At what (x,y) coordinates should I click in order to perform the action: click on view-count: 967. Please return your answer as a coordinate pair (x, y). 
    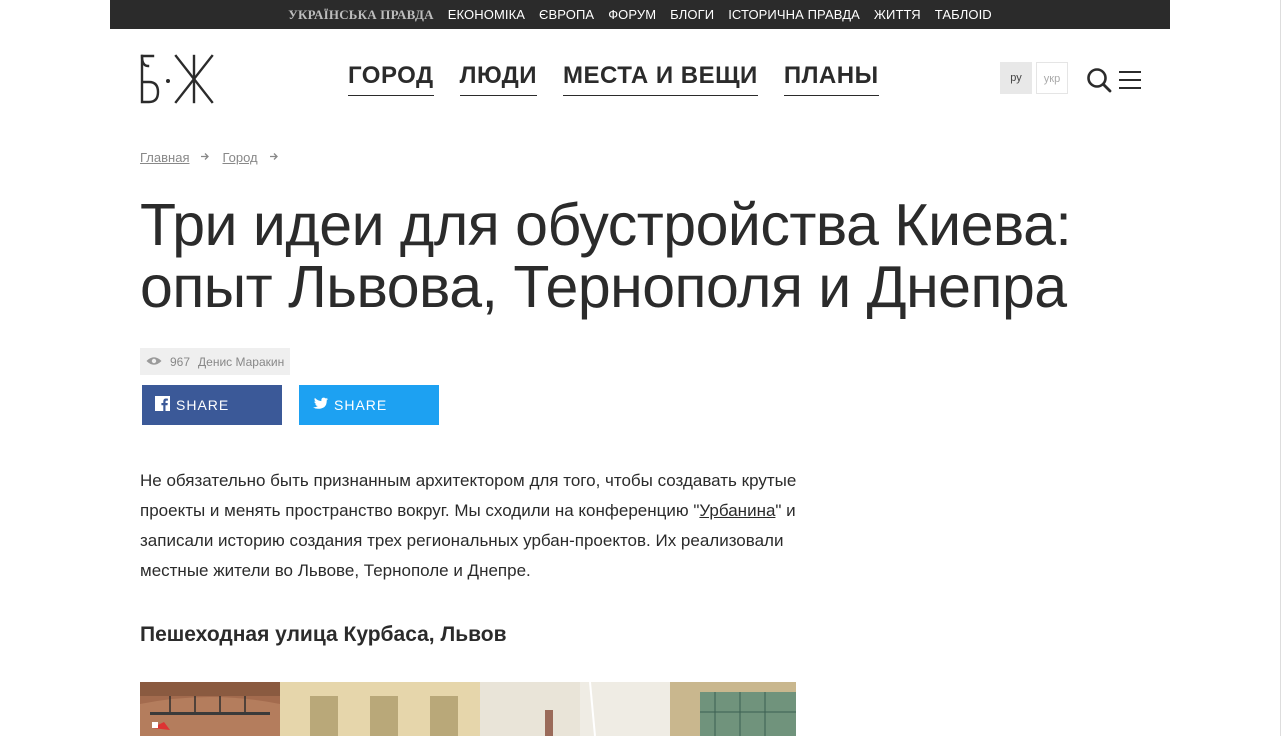
    Looking at the image, I should click on (180, 361).